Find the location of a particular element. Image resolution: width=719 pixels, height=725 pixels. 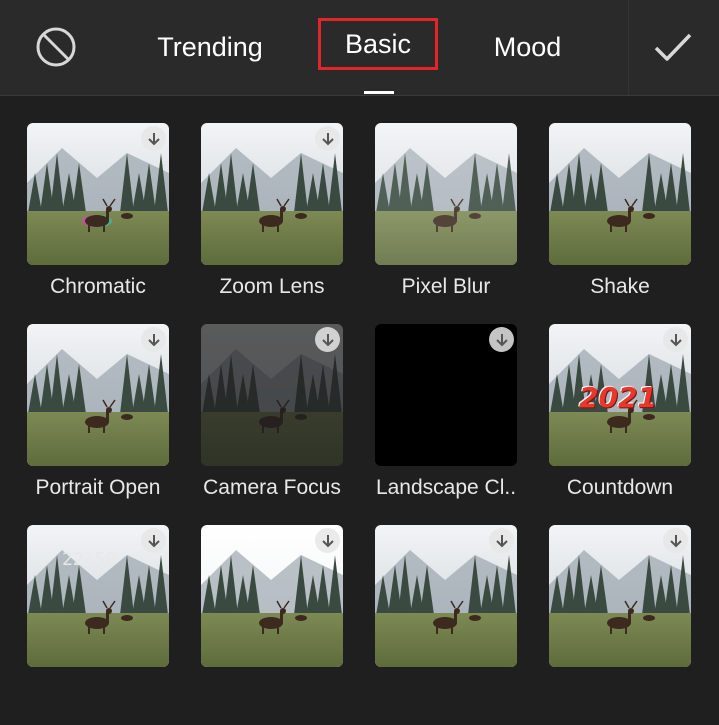

effect-item: 22:50 is located at coordinates (114, 625).